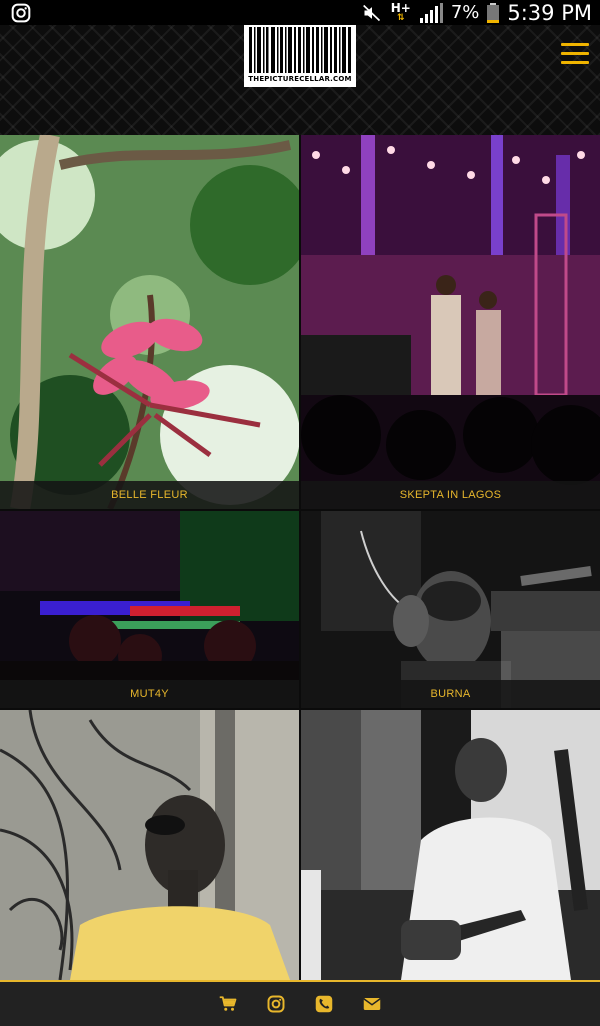 This screenshot has width=600, height=1026. What do you see at coordinates (324, 1004) in the screenshot?
I see `phone-icon` at bounding box center [324, 1004].